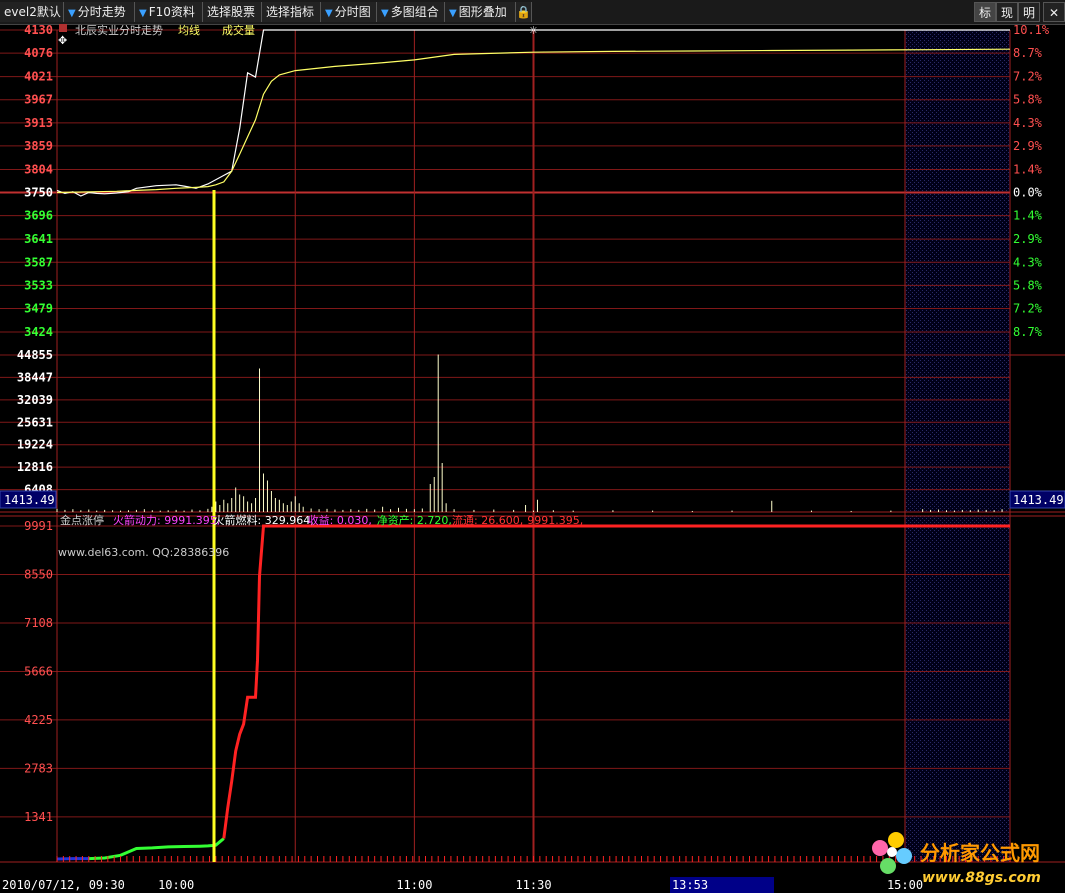 This screenshot has height=893, width=1065. Describe the element at coordinates (38, 720) in the screenshot. I see `indicator-tick-label: 4225` at that location.